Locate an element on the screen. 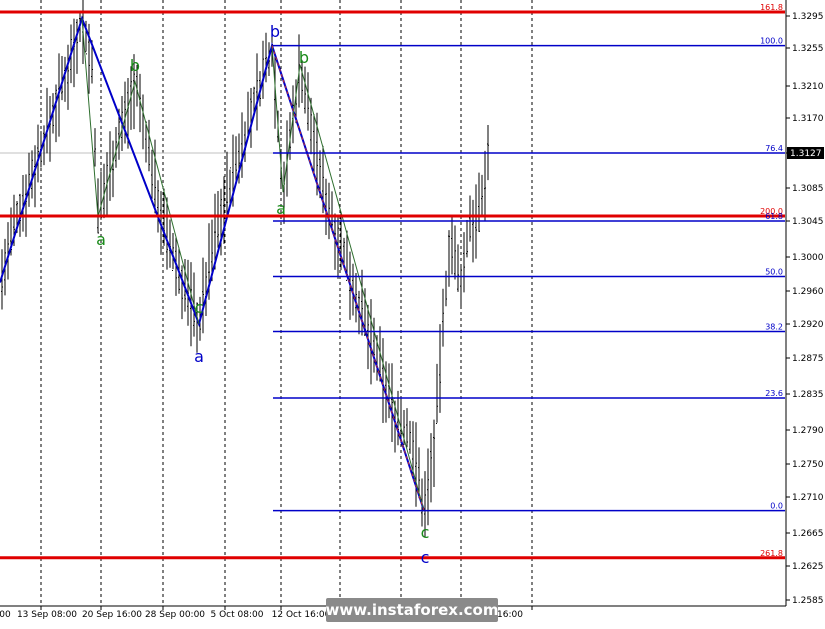  x-tick-label: 20 Sep 16:00 is located at coordinates (112, 615).